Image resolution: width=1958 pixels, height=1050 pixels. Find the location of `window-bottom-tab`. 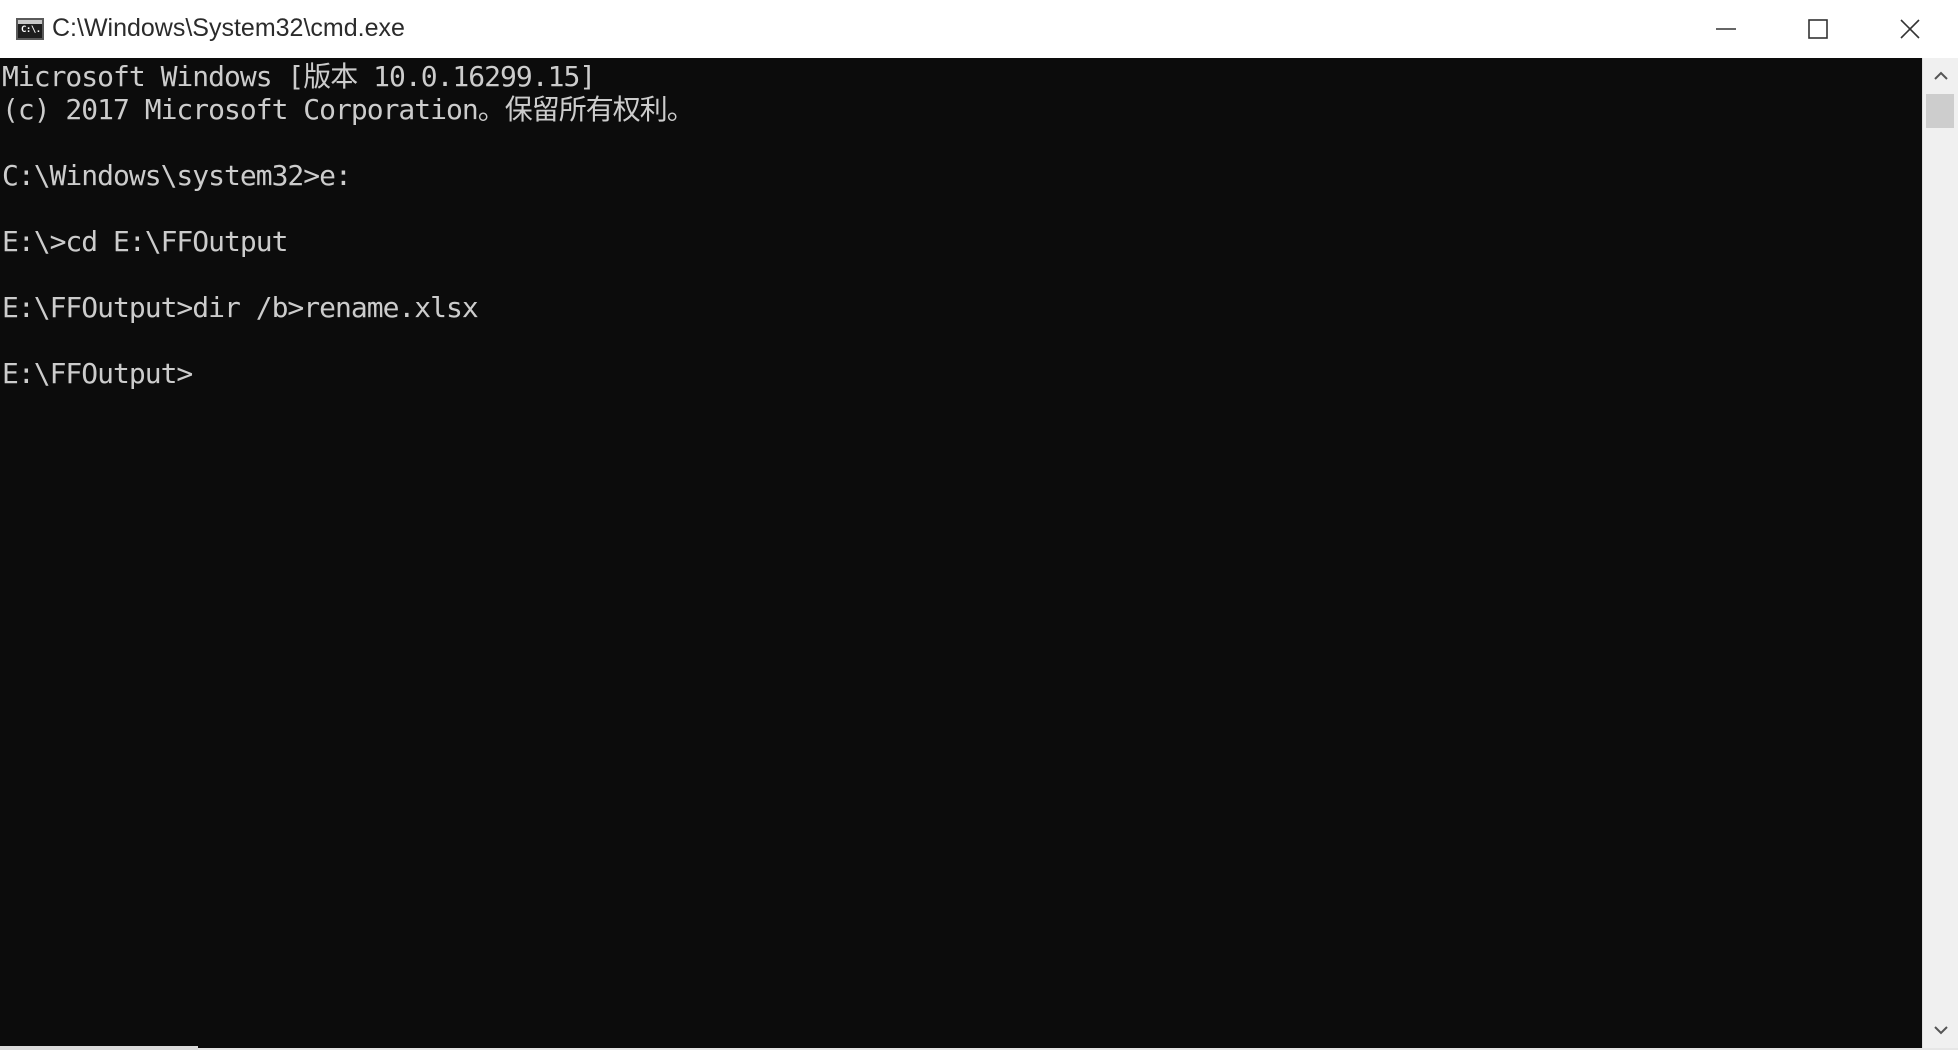

window-bottom-tab is located at coordinates (99, 1048).